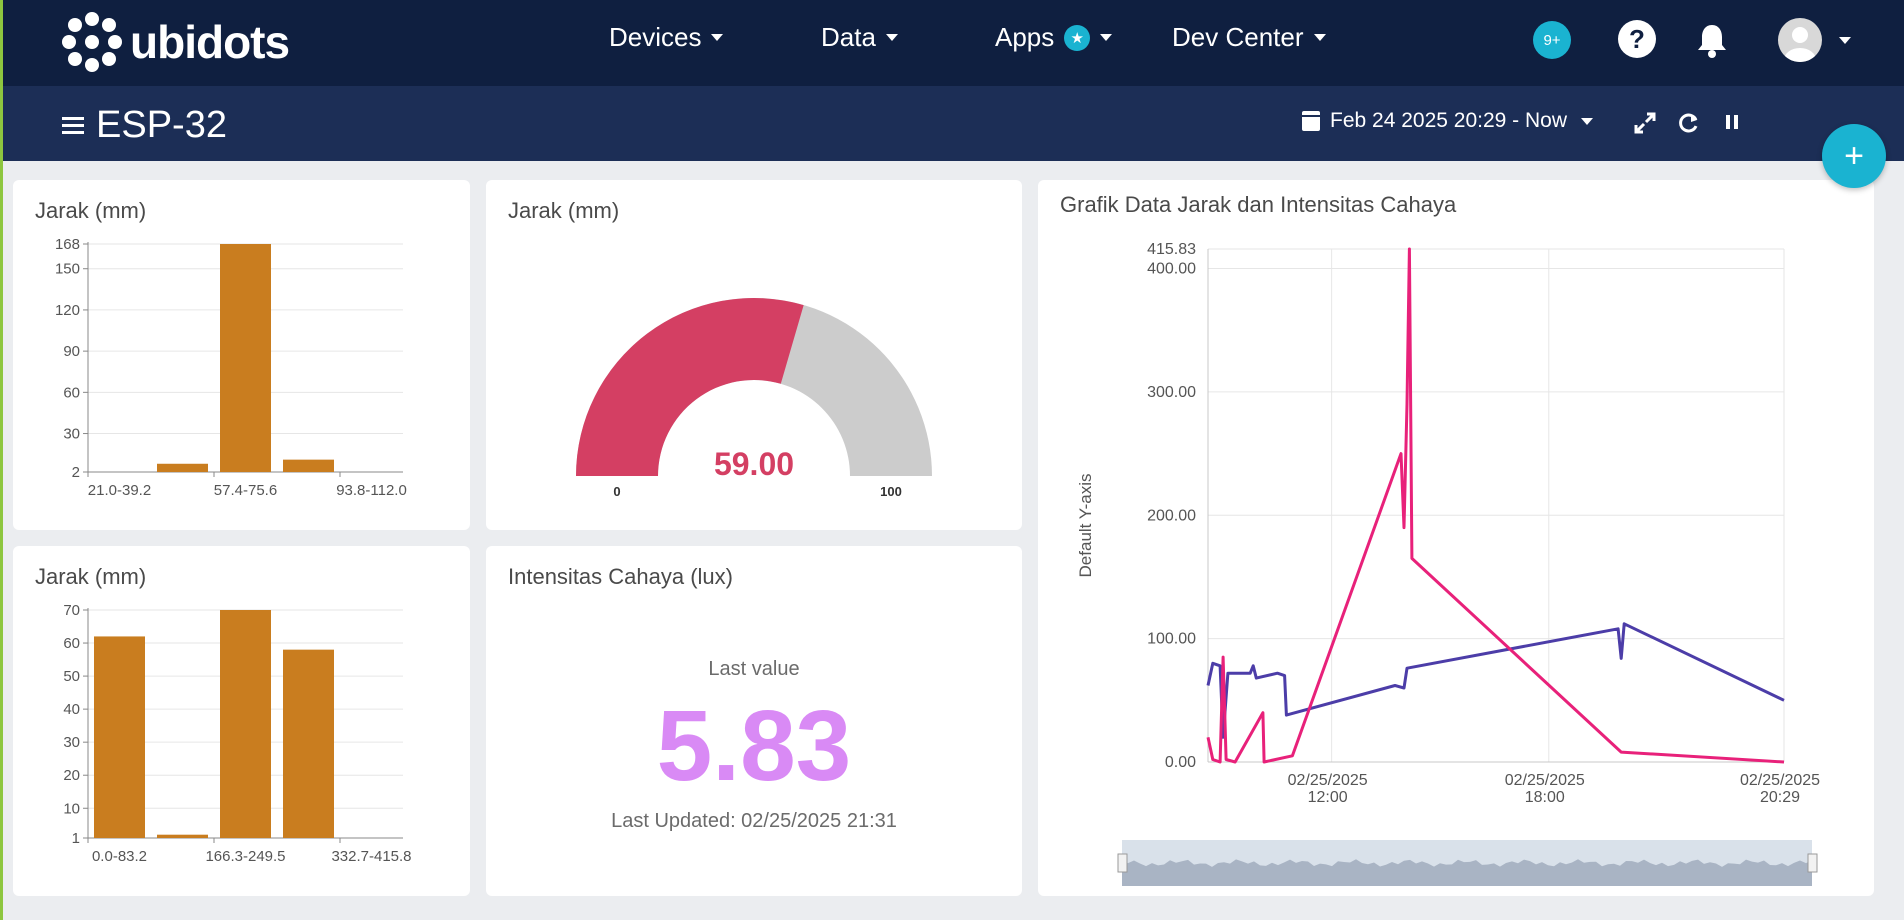 The image size is (1904, 920). What do you see at coordinates (891, 491) in the screenshot?
I see `gauge-max: 100` at bounding box center [891, 491].